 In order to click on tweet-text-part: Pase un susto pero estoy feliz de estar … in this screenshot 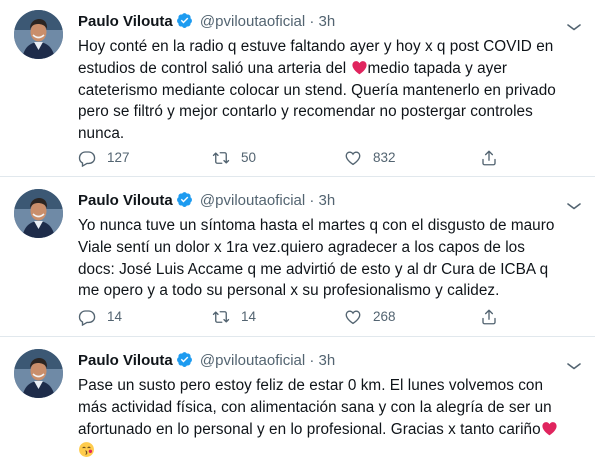, I will do `click(315, 407)`.